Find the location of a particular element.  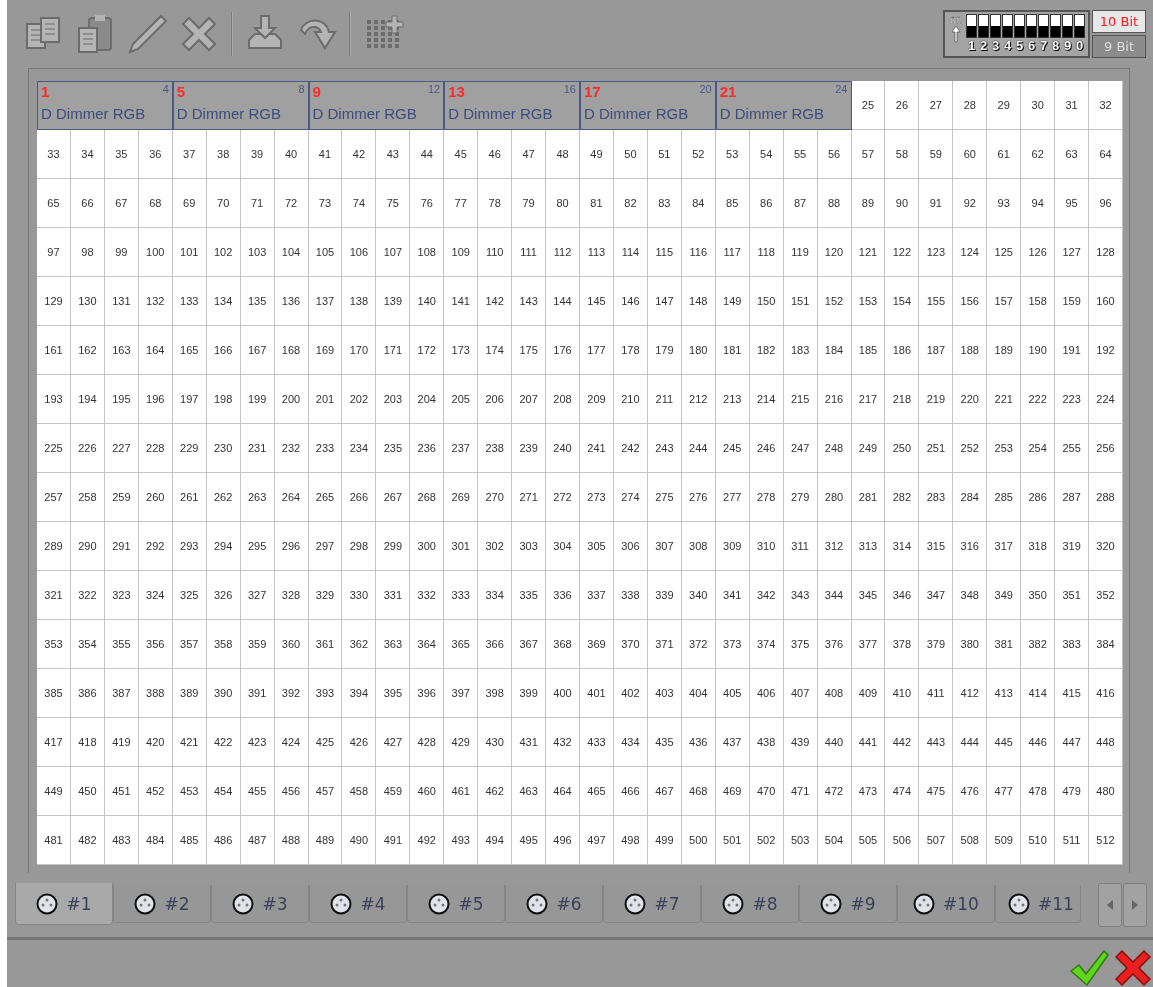

channel-cell: 245 is located at coordinates (732, 448).